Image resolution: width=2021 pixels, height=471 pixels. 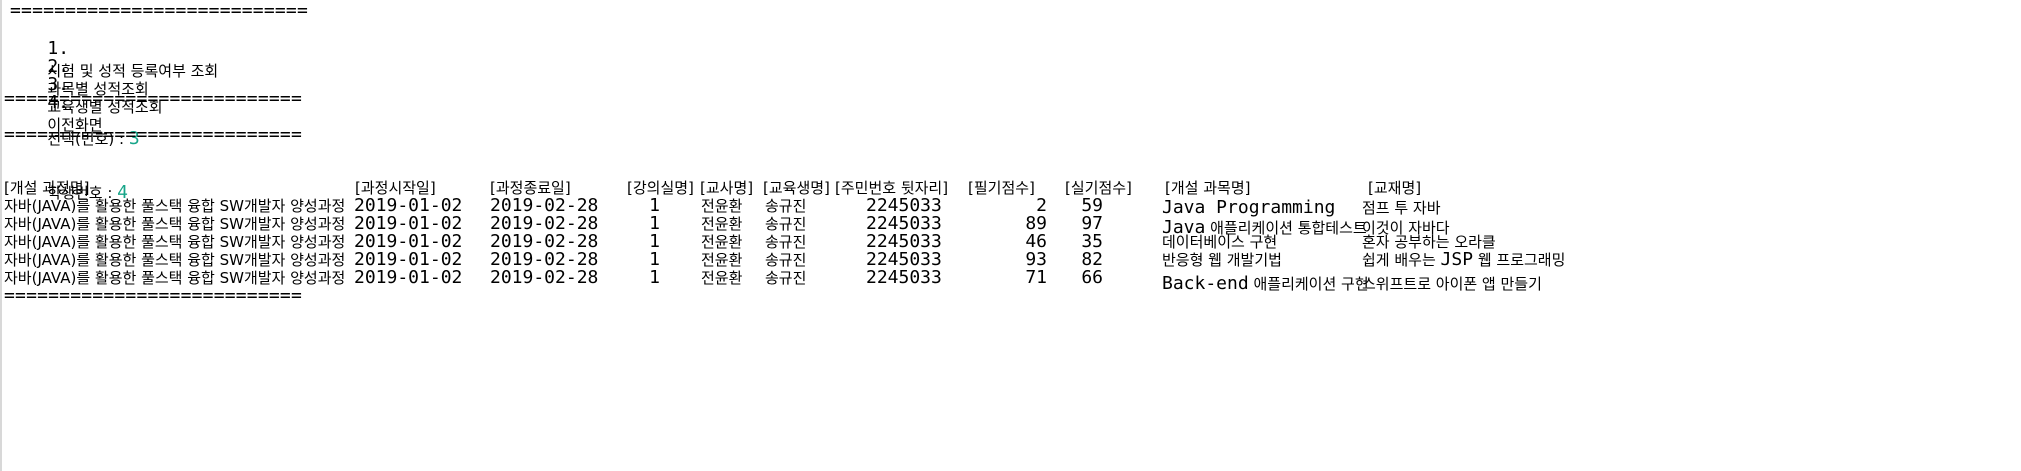 I want to click on cell-book: 점프 투 자바, so click(x=1401, y=208).